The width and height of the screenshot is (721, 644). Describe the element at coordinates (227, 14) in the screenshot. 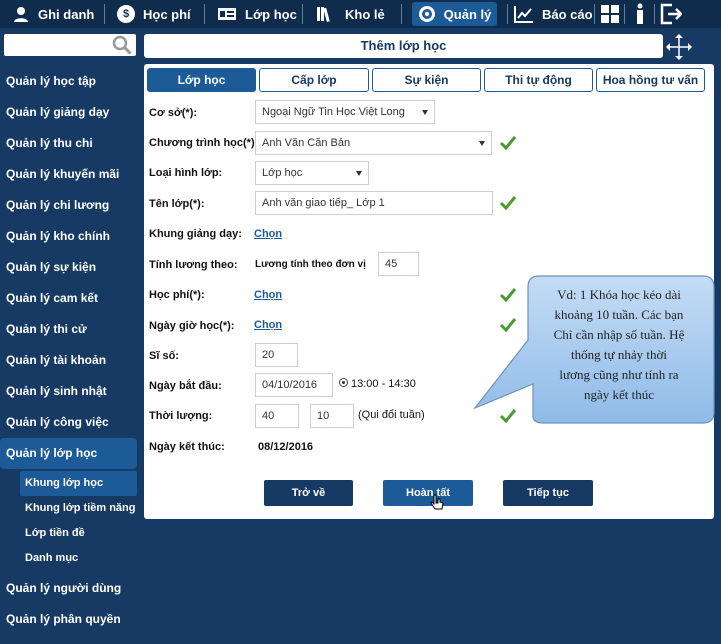

I see `id-card-icon` at that location.